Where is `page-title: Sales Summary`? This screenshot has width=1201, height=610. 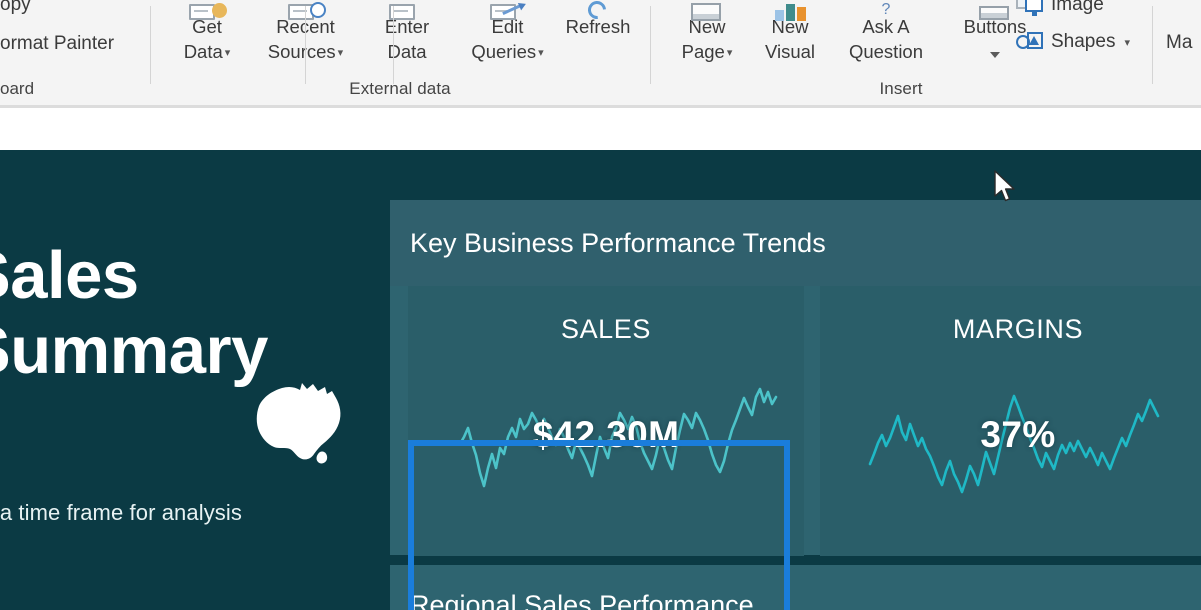 page-title: Sales Summary is located at coordinates (134, 313).